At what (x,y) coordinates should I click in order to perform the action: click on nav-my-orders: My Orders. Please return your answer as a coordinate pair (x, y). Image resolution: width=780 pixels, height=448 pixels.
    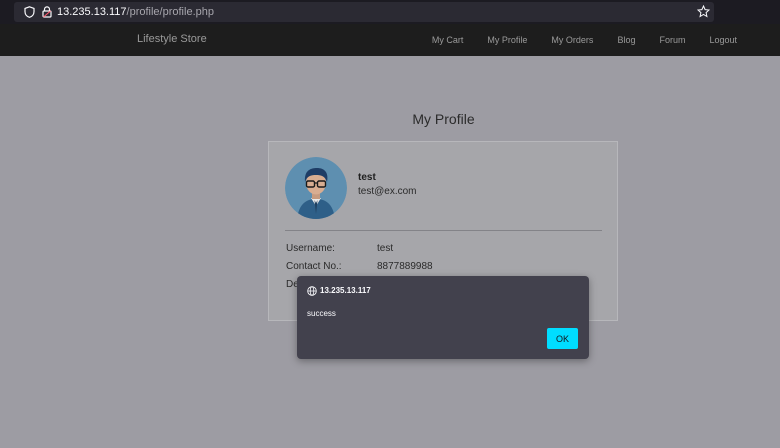
    Looking at the image, I should click on (572, 40).